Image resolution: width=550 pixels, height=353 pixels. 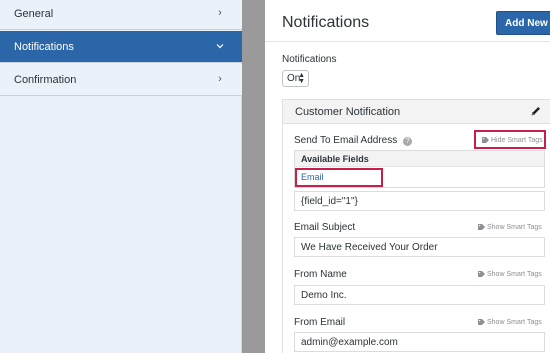 What do you see at coordinates (536, 111) in the screenshot?
I see `pencil-icon` at bounding box center [536, 111].